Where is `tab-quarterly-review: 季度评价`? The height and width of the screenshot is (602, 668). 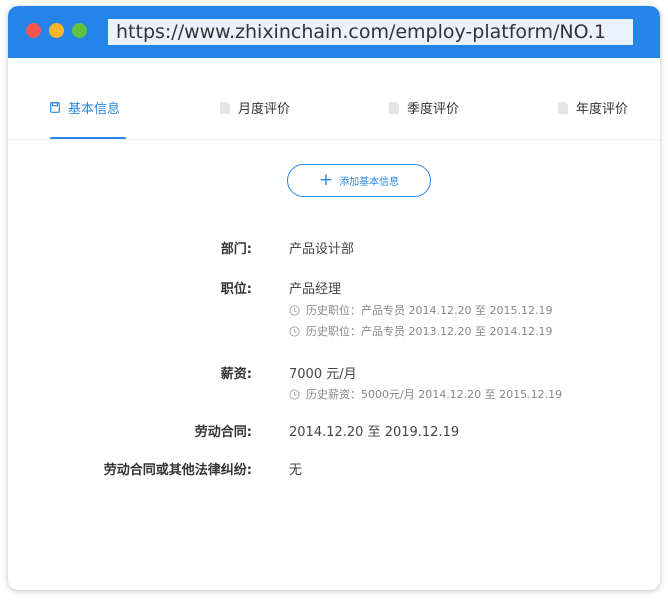 tab-quarterly-review: 季度评价 is located at coordinates (424, 107).